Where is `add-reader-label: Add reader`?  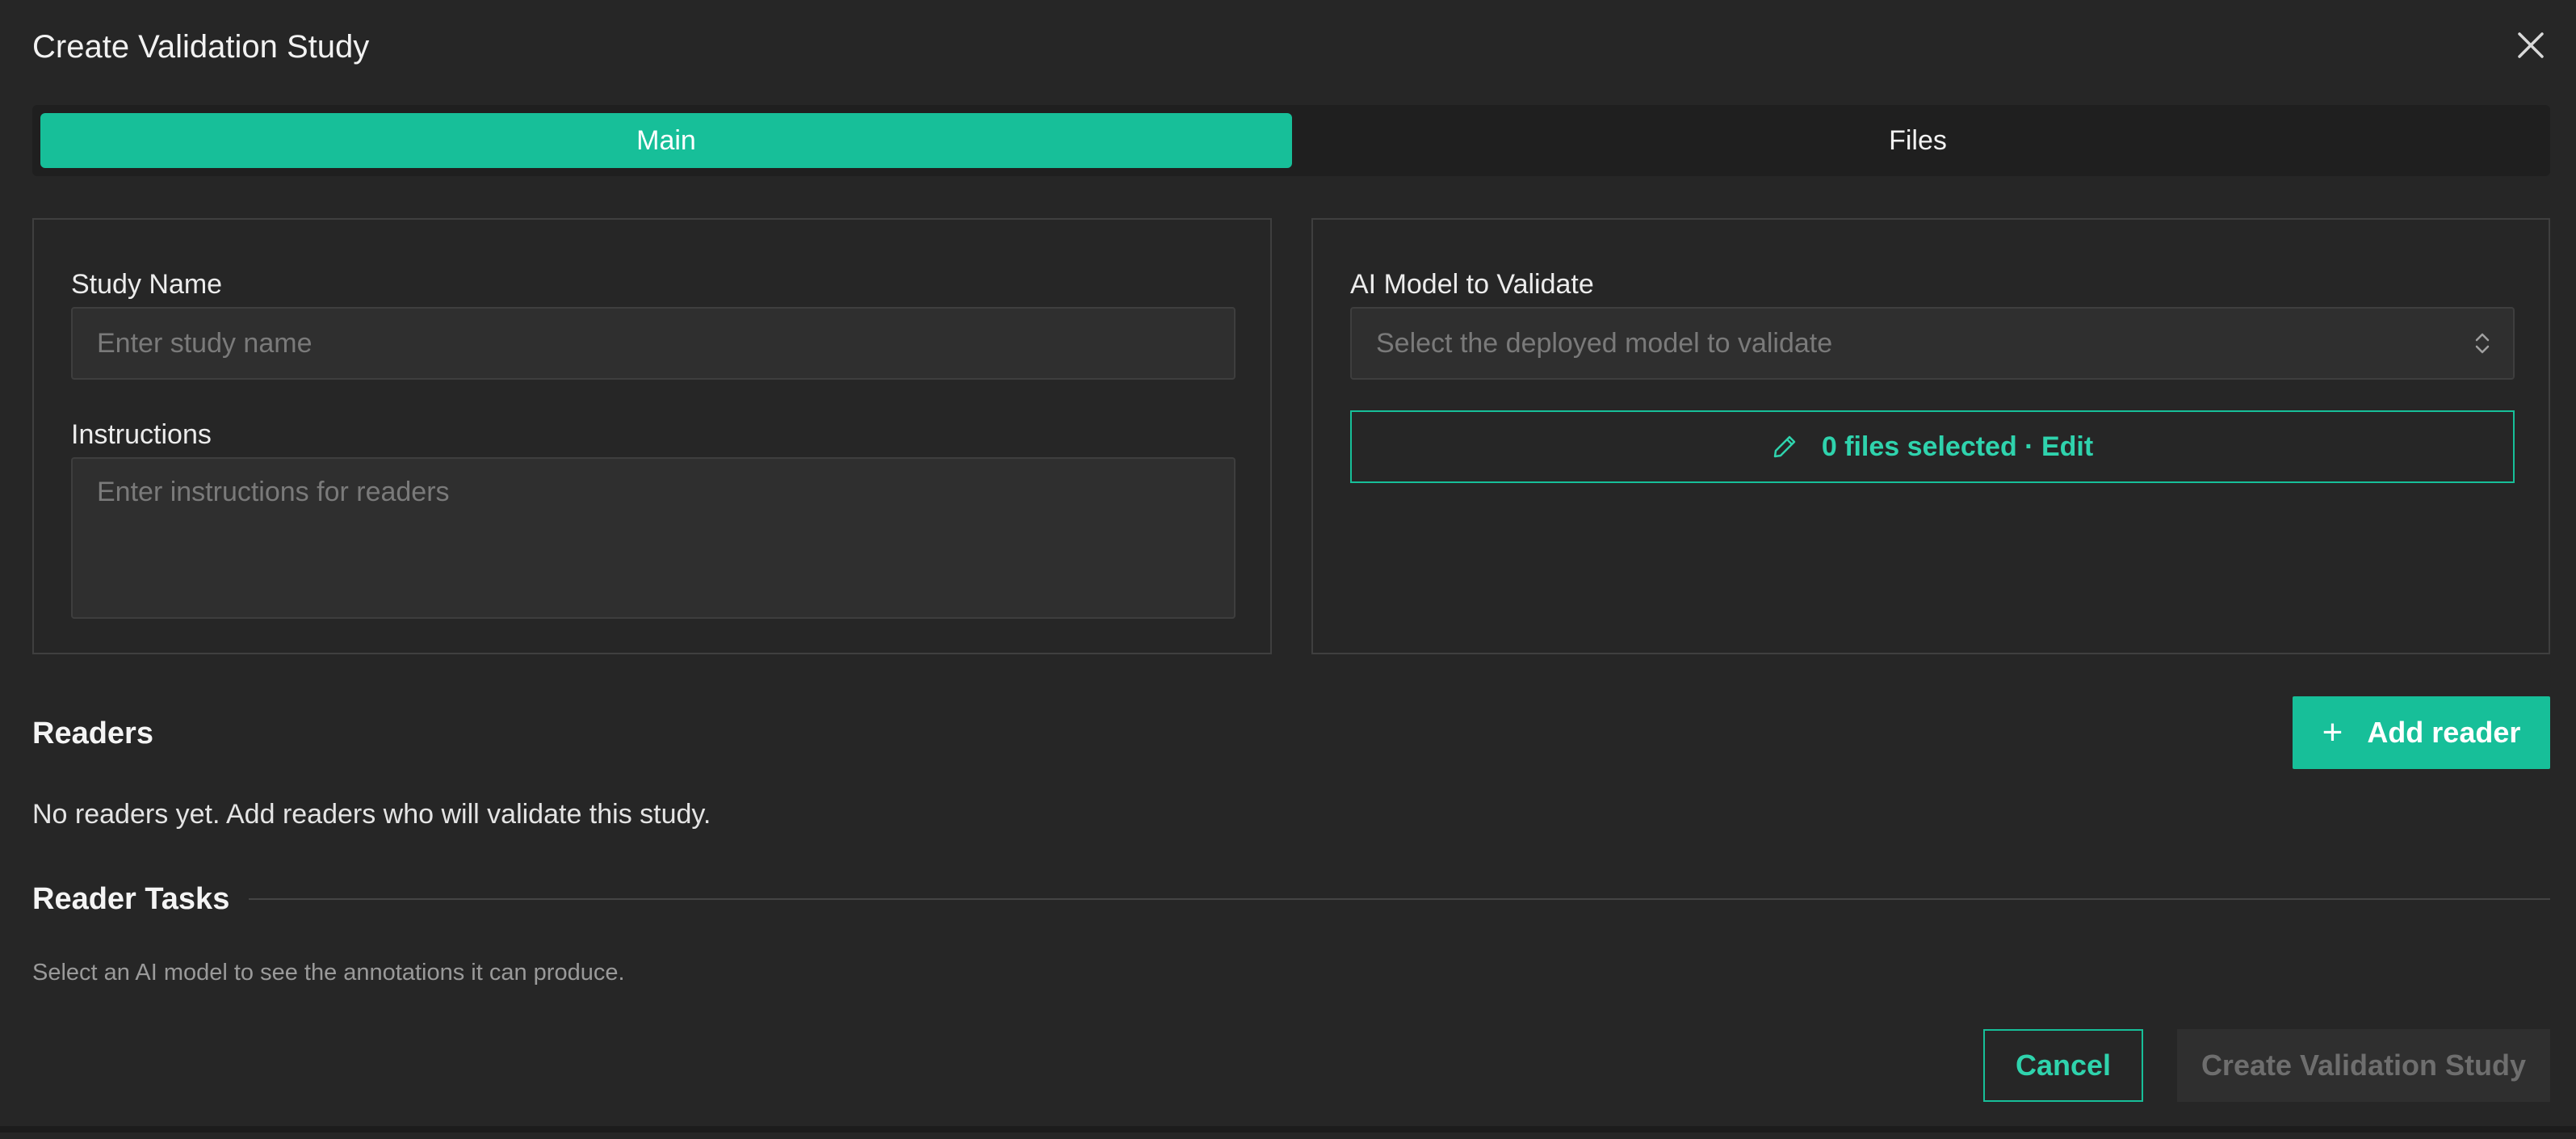
add-reader-label: Add reader is located at coordinates (2444, 733).